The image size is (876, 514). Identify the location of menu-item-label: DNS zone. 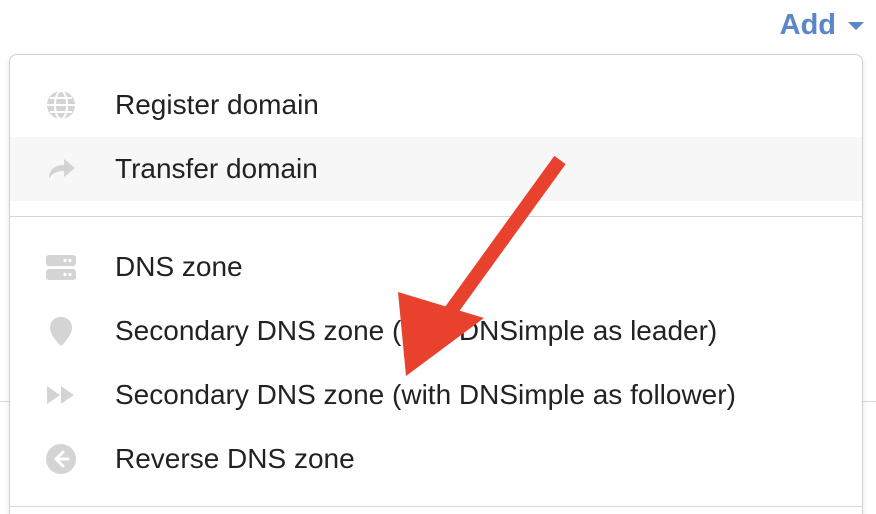
(179, 266).